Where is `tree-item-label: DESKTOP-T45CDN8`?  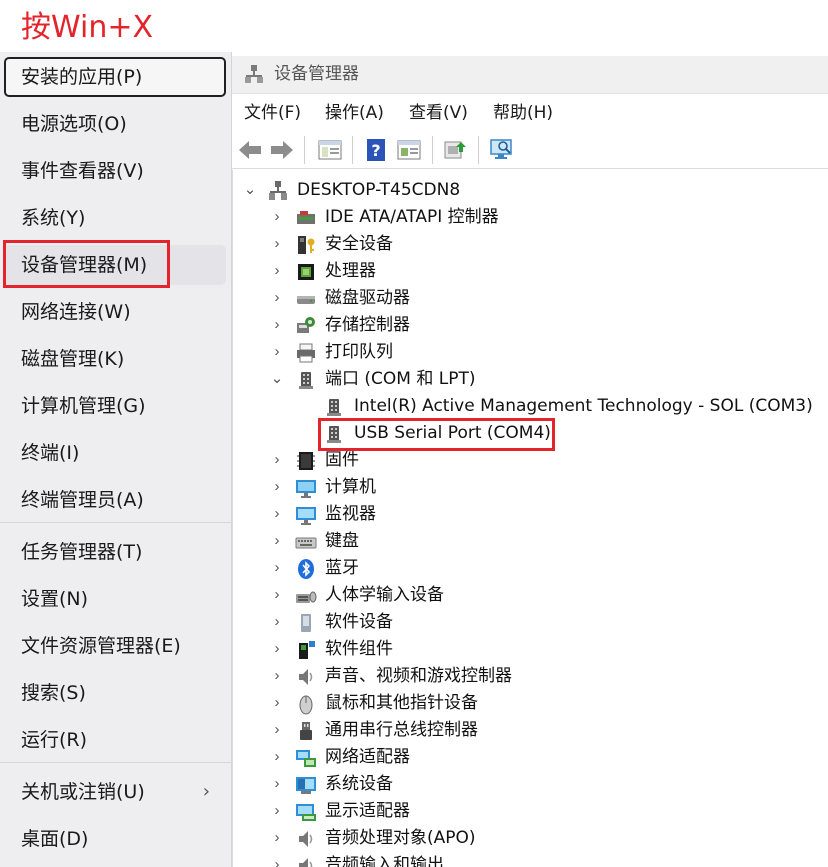
tree-item-label: DESKTOP-T45CDN8 is located at coordinates (379, 190).